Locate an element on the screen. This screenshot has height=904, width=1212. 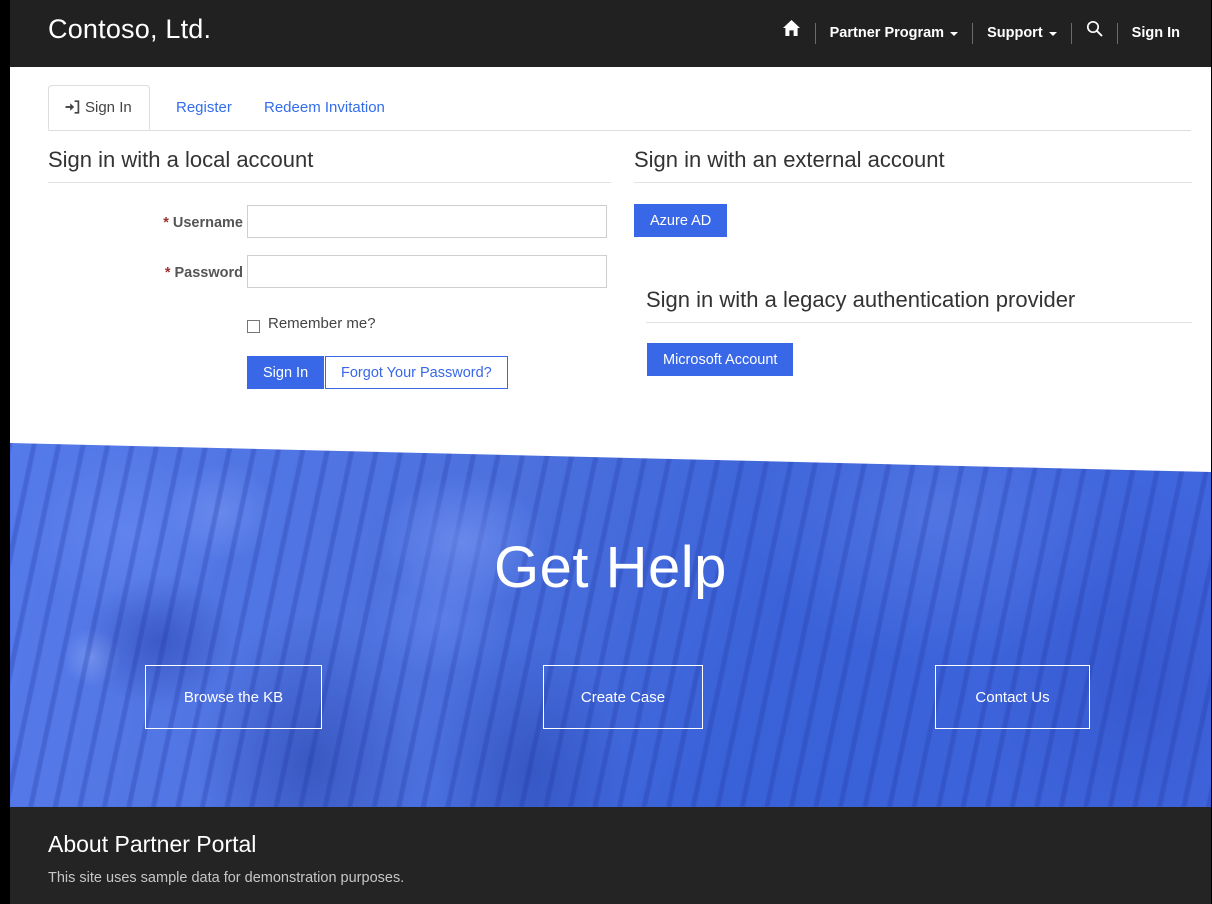
brand-logo: Contoso, Ltd. is located at coordinates (129, 29).